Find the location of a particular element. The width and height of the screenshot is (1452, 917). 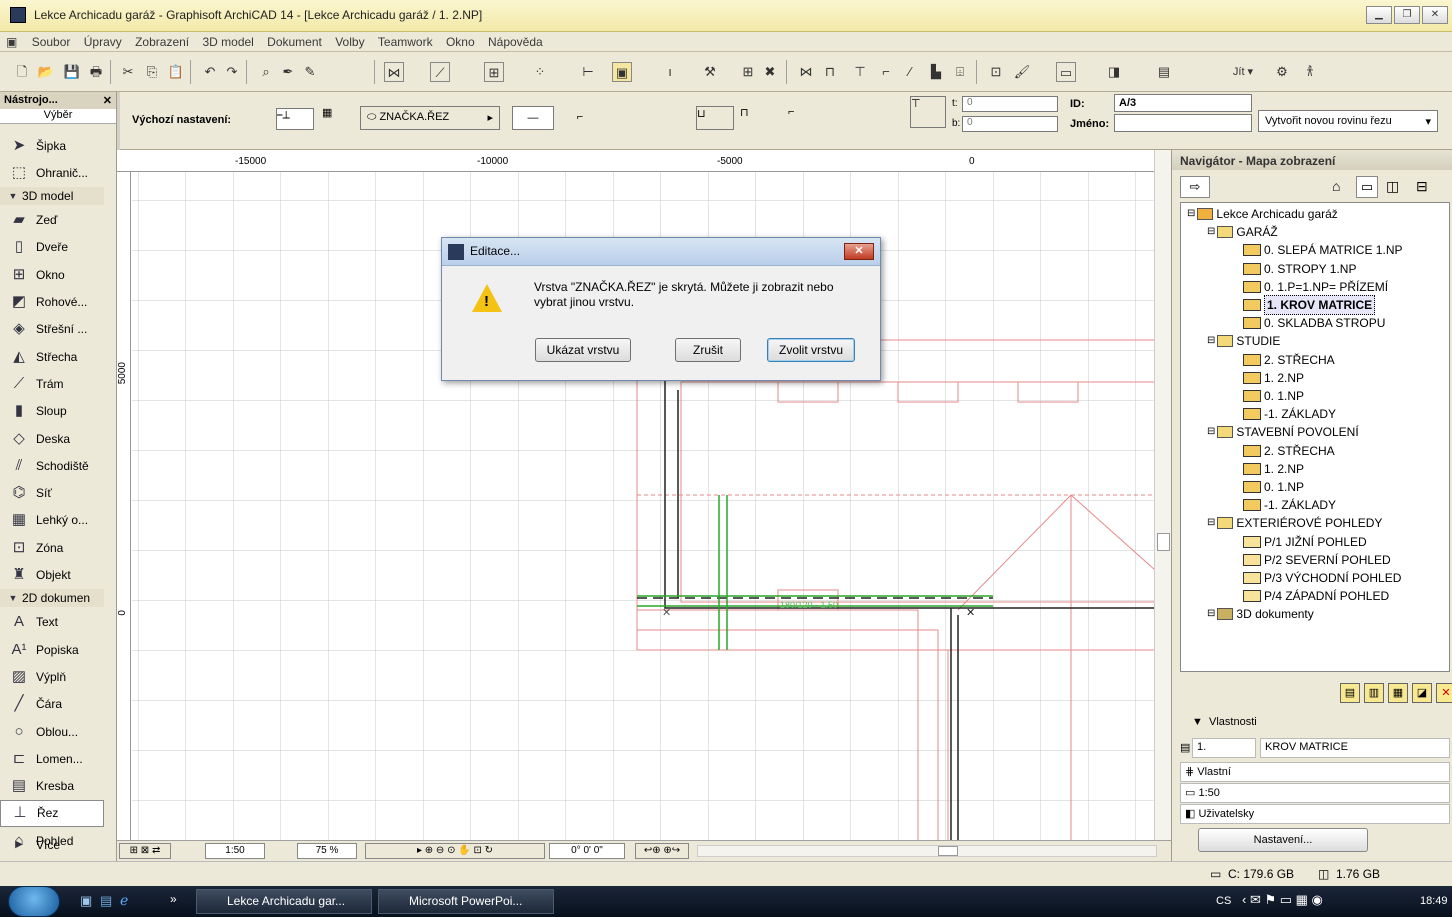

trim-icon: ⋈ is located at coordinates (806, 72).